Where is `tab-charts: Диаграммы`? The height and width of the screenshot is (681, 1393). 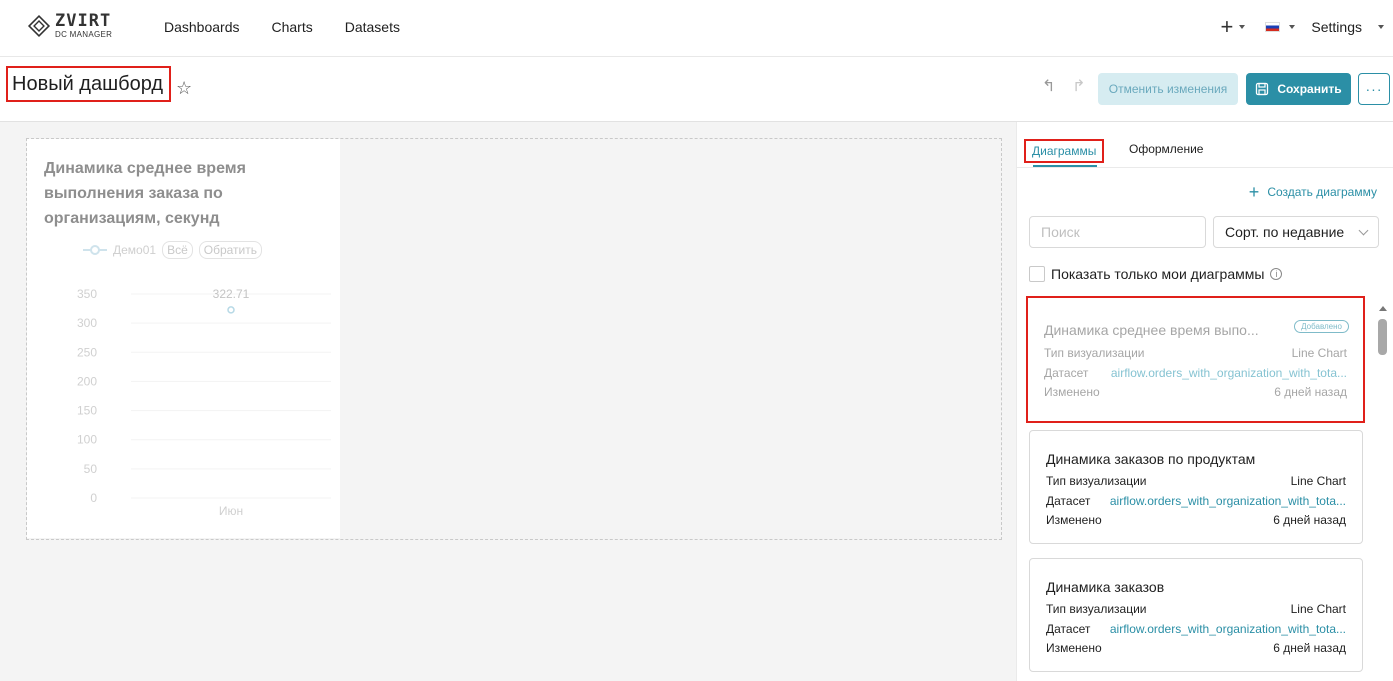 tab-charts: Диаграммы is located at coordinates (1064, 151).